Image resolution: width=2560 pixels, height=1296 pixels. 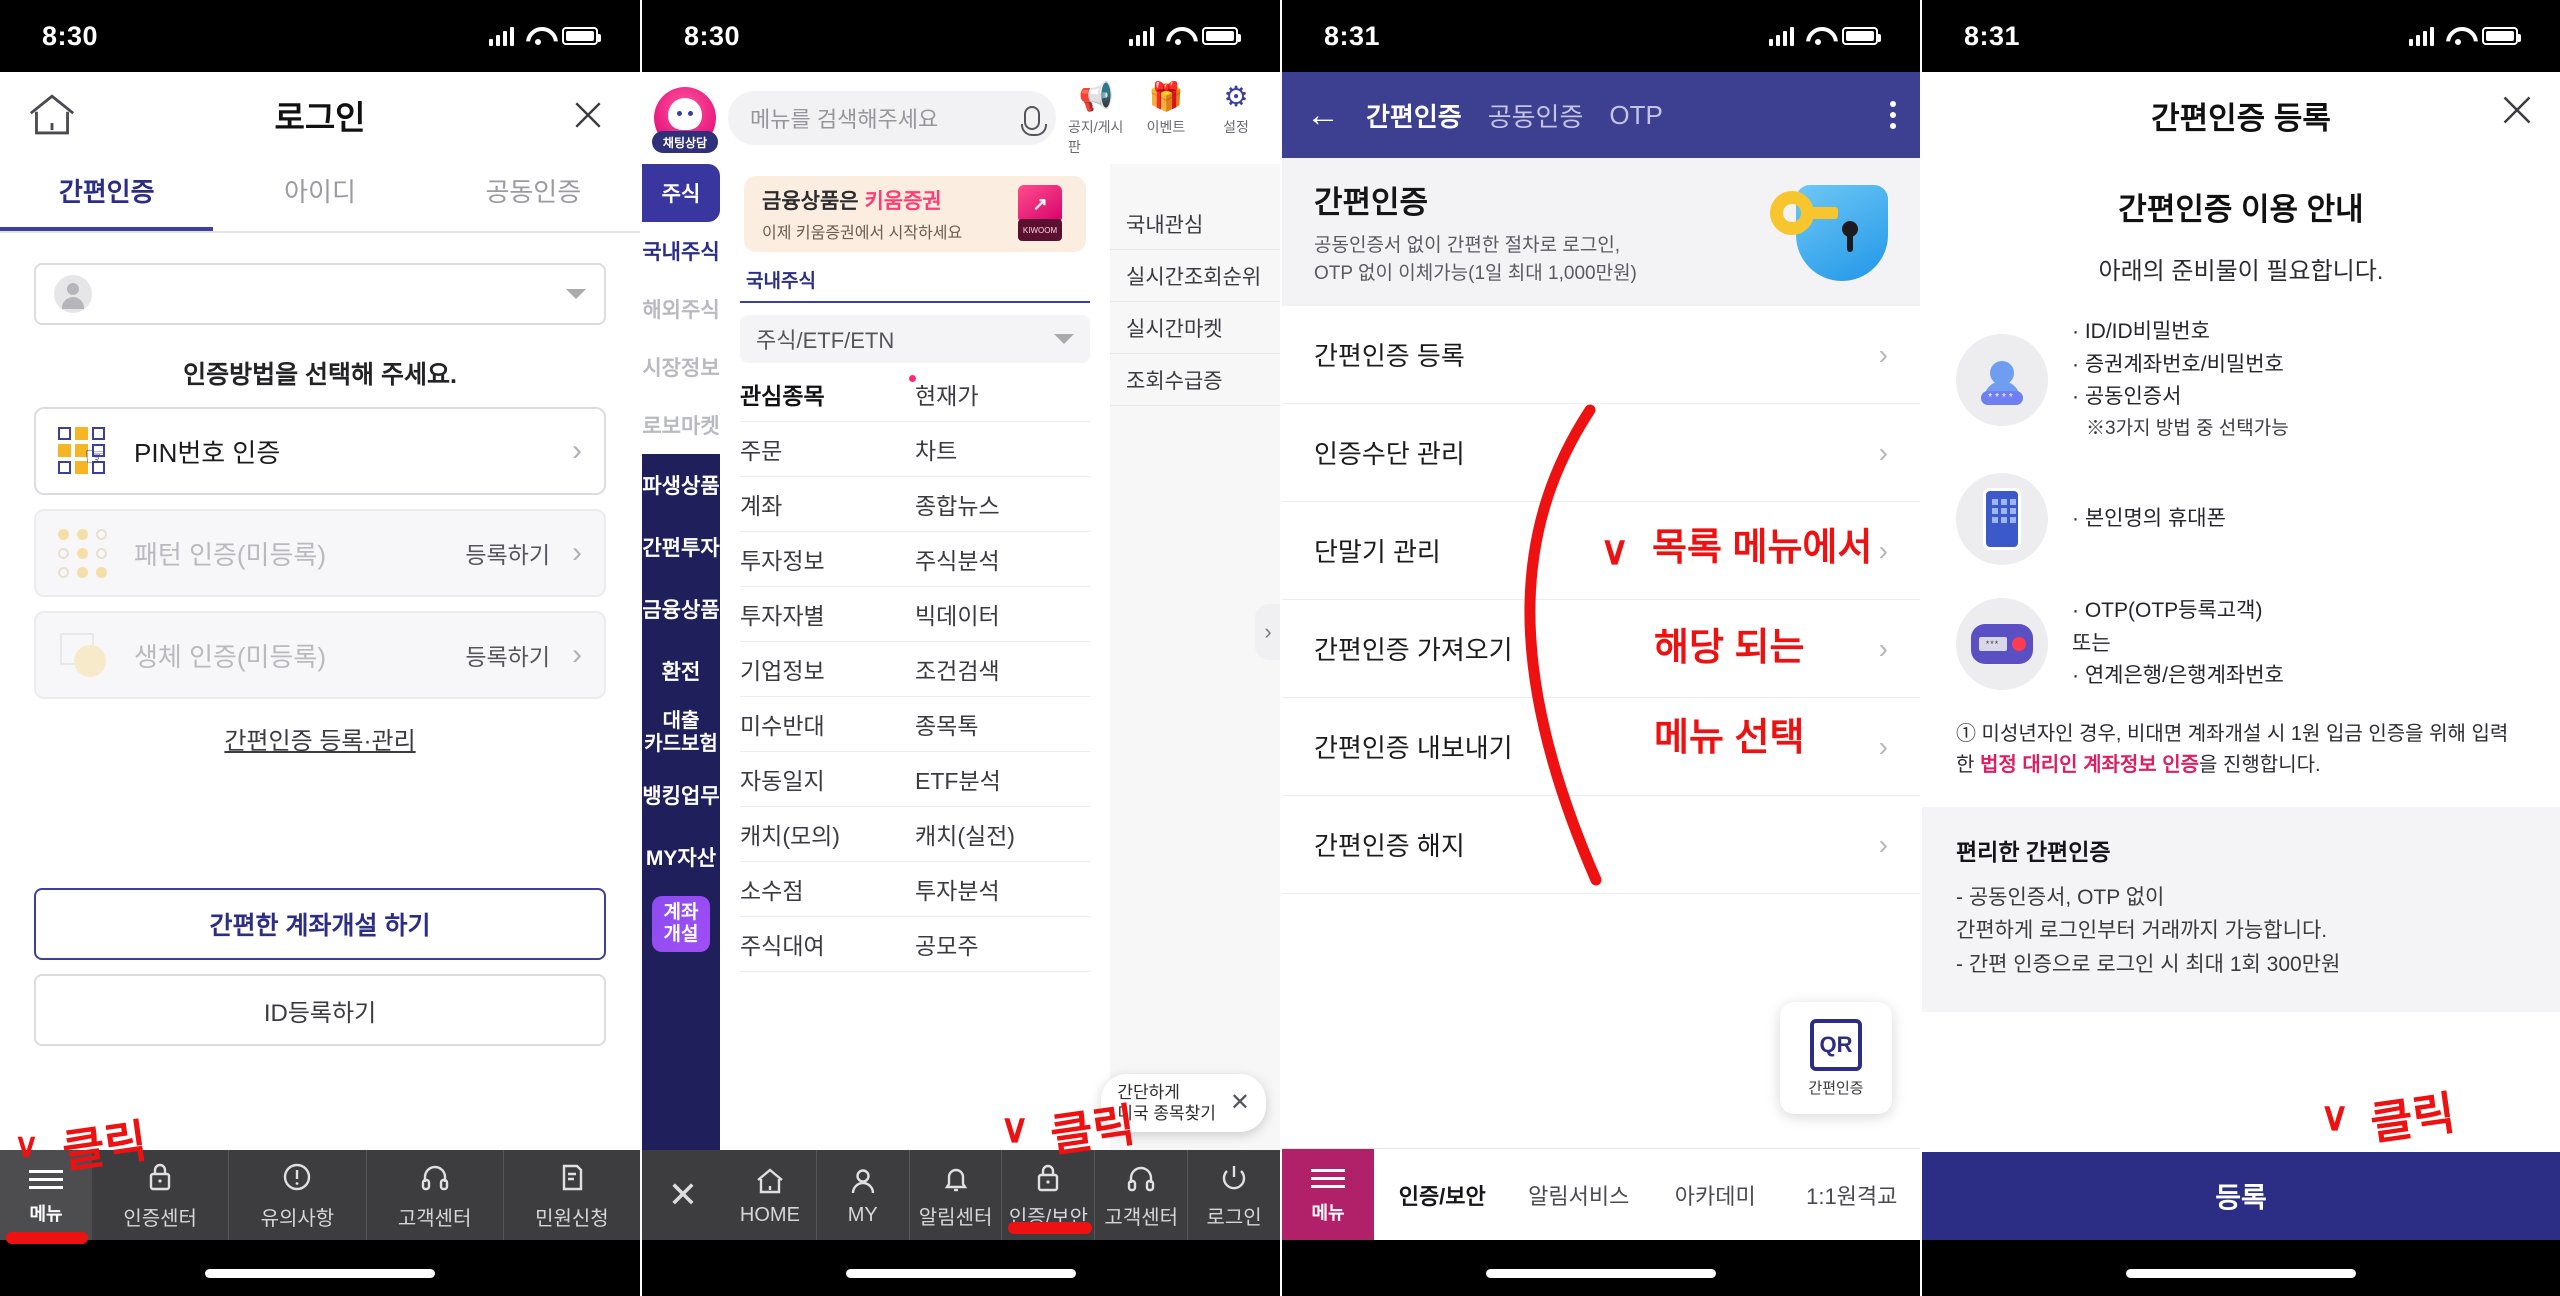 I want to click on nav-cert-center: 인증센터, so click(x=160, y=1195).